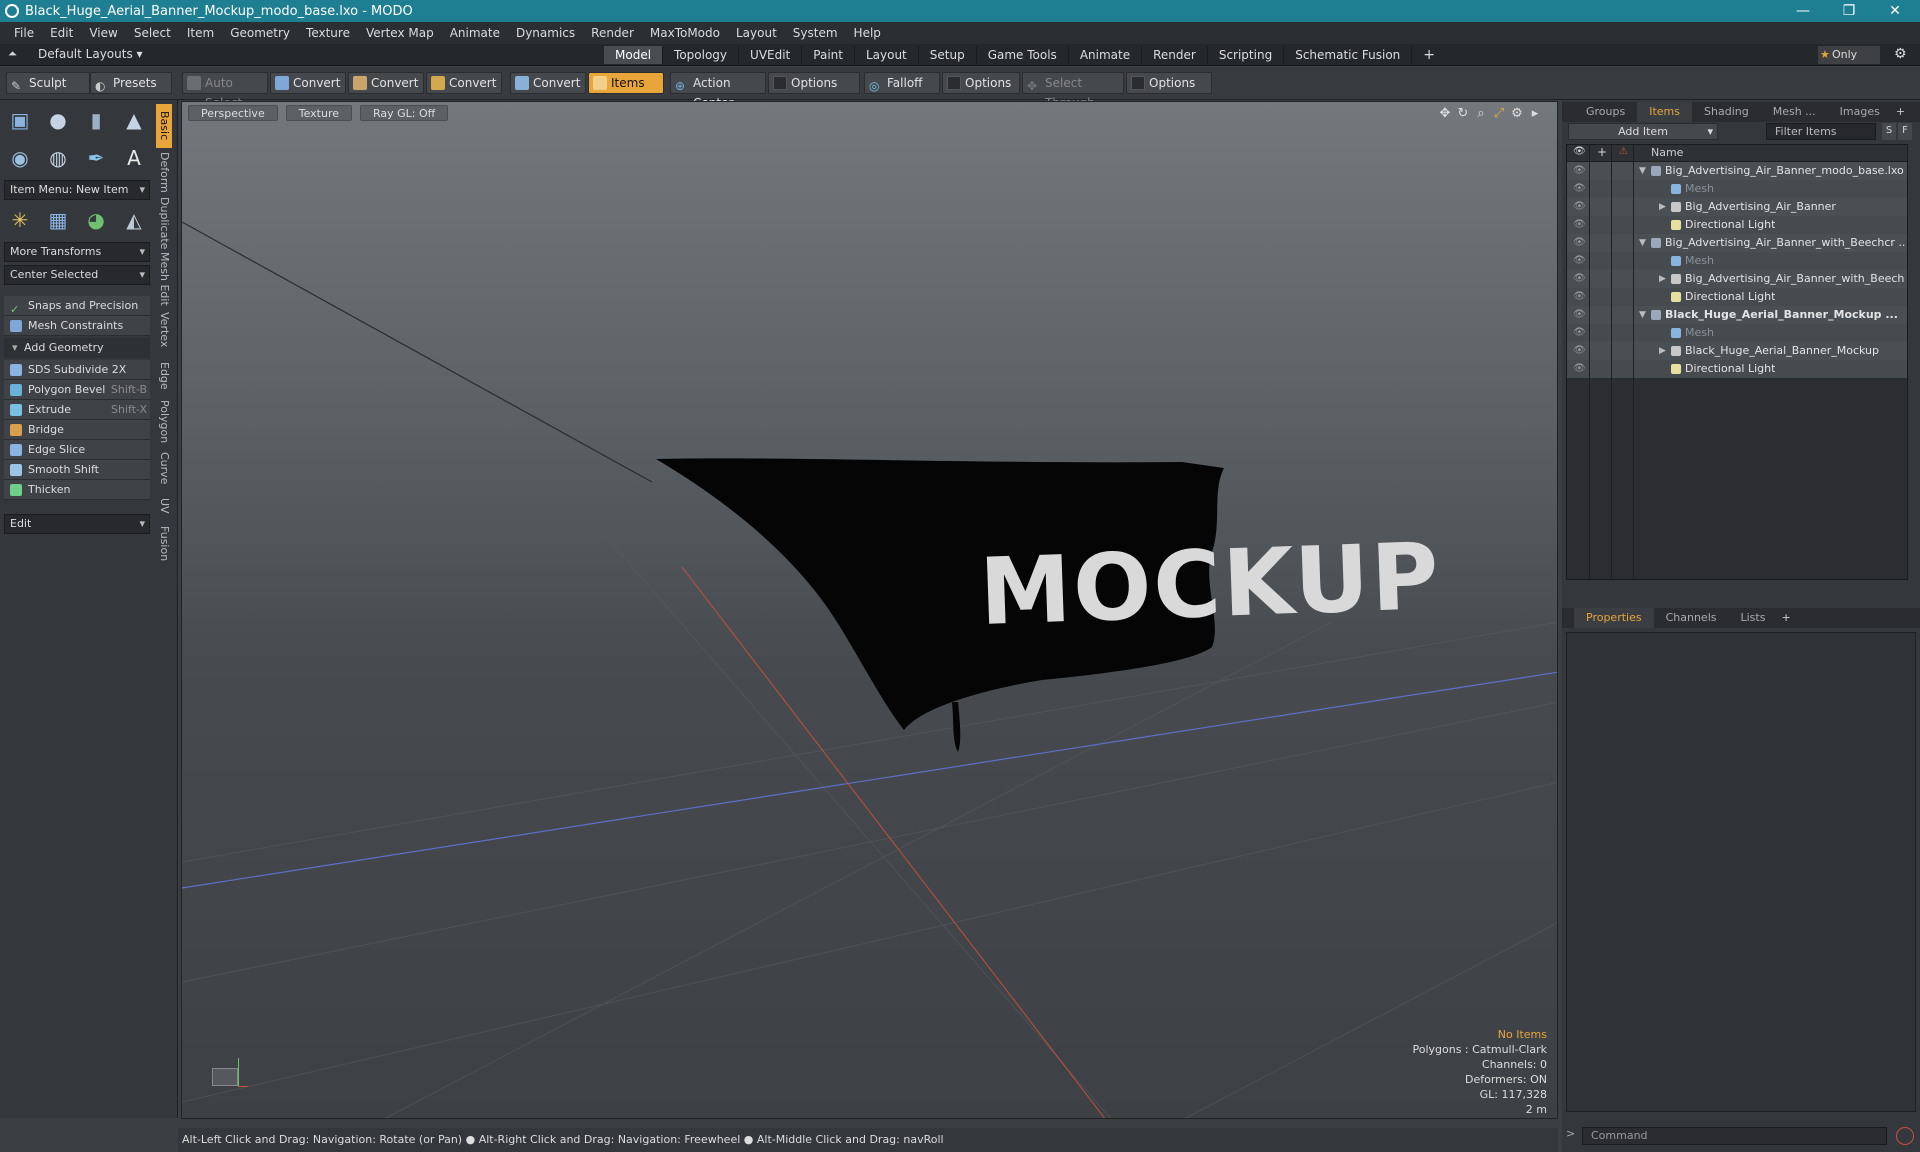 This screenshot has width=1920, height=1152. Describe the element at coordinates (1175, 55) in the screenshot. I see `tab-render: Render` at that location.